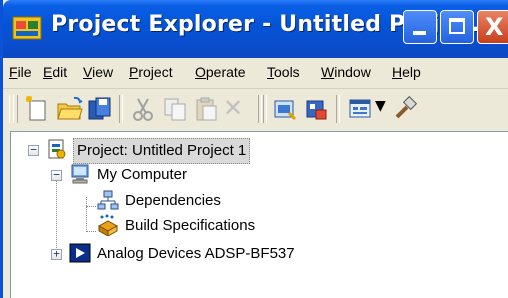 The height and width of the screenshot is (298, 508). I want to click on tree-item-dependencies: Dependencies, so click(246, 201).